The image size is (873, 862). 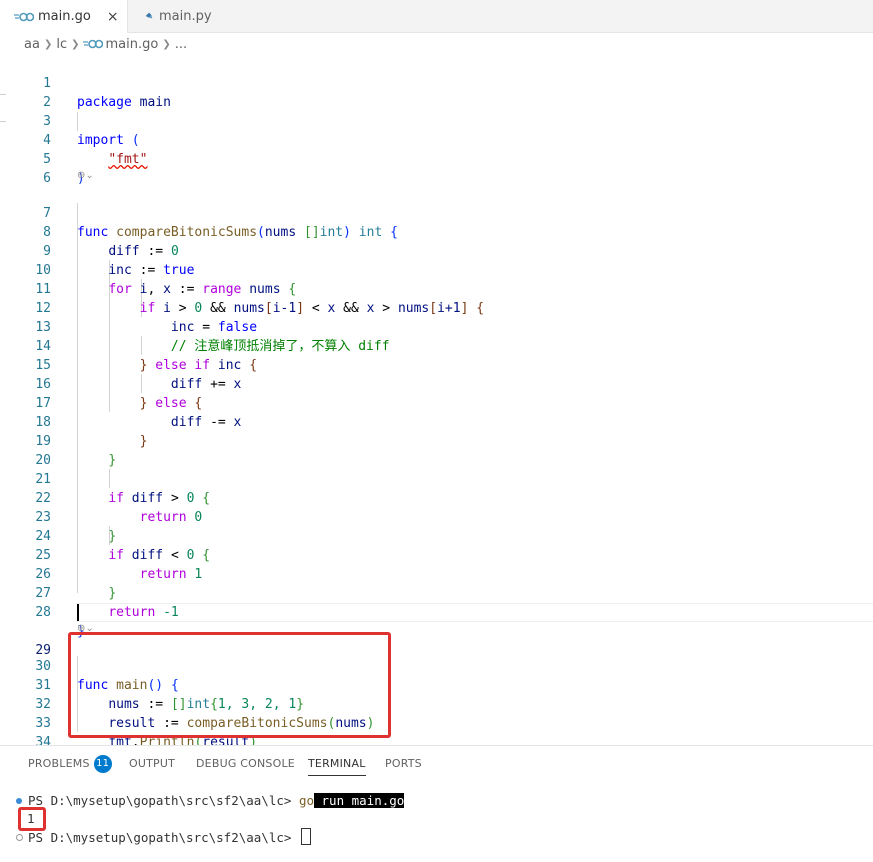 I want to click on code-line: 27 return -1, so click(x=436, y=592).